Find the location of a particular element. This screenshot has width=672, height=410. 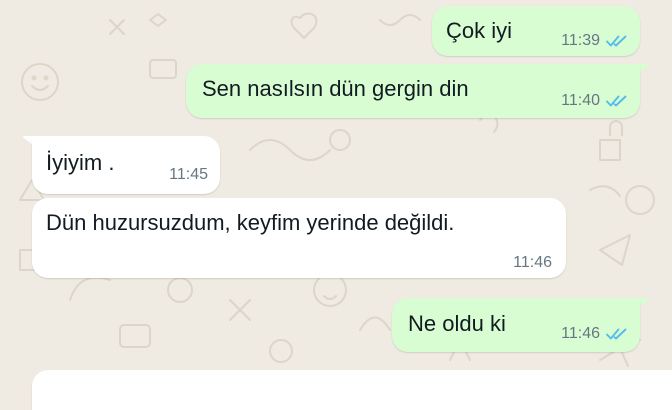

message-bubble-incoming: İyiyim . 11:45 is located at coordinates (126, 165).